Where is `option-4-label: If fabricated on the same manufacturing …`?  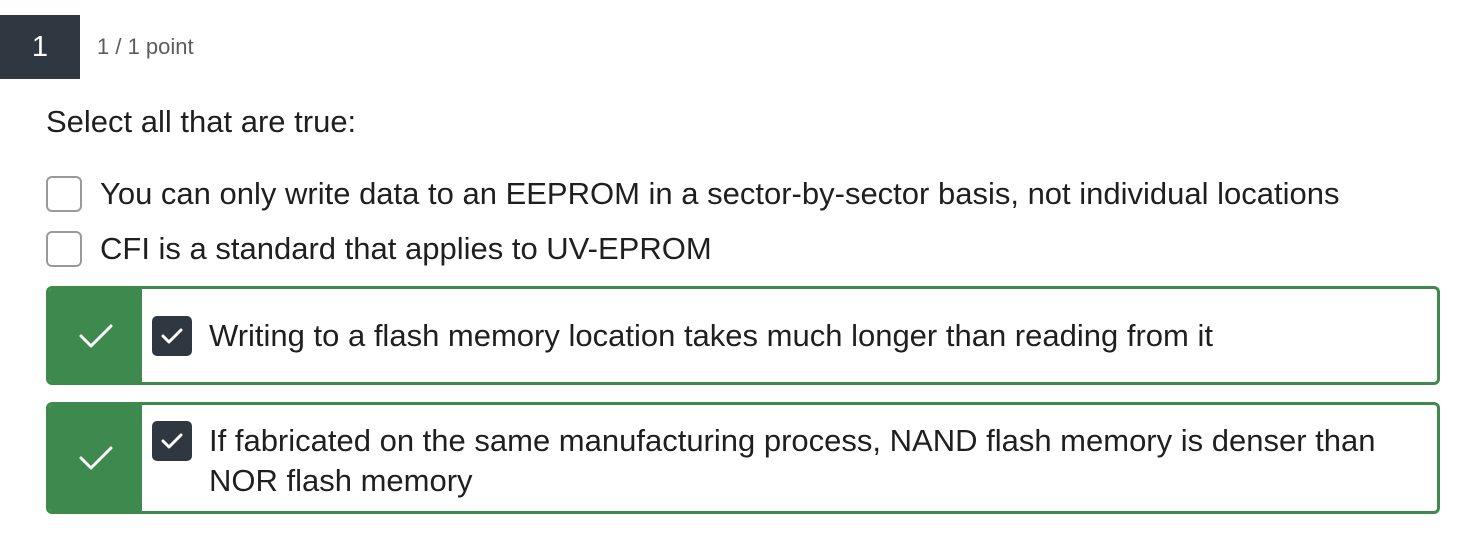 option-4-label: If fabricated on the same manufacturing … is located at coordinates (792, 460).